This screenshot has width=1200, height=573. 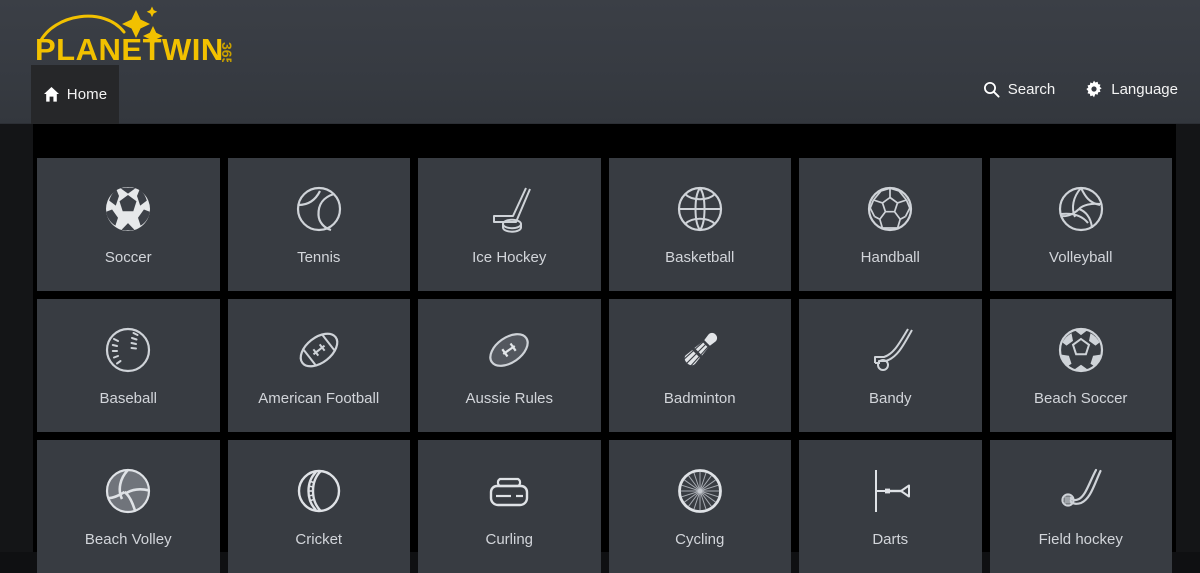 I want to click on dart-icon, so click(x=890, y=491).